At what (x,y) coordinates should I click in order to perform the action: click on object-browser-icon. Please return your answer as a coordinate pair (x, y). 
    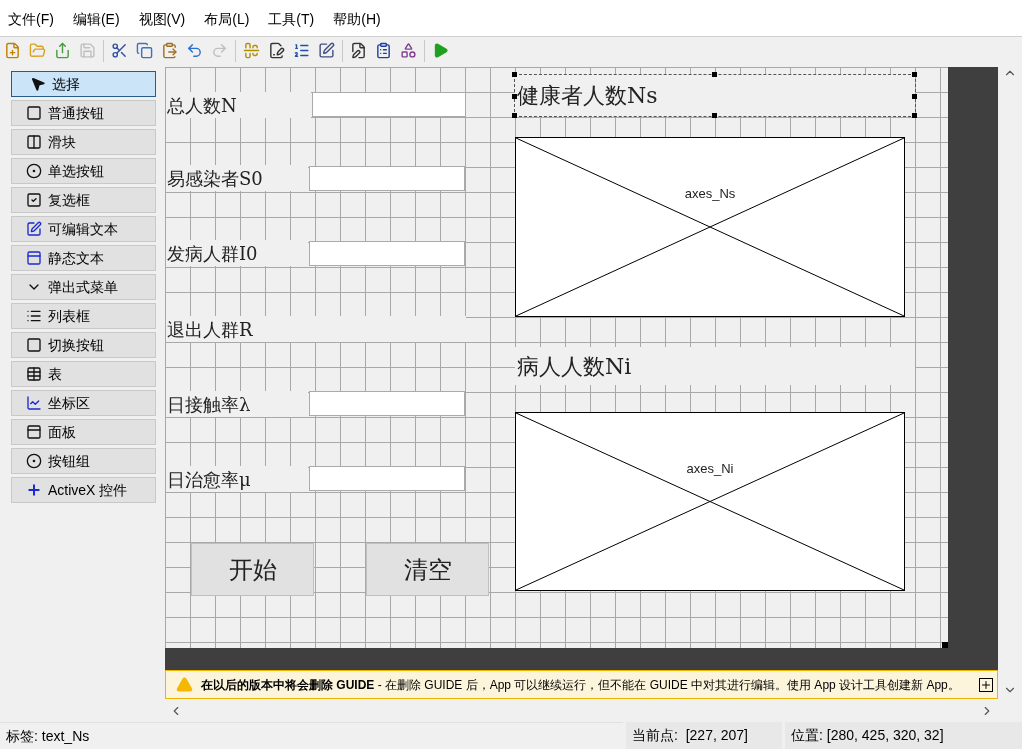
    Looking at the image, I should click on (408, 50).